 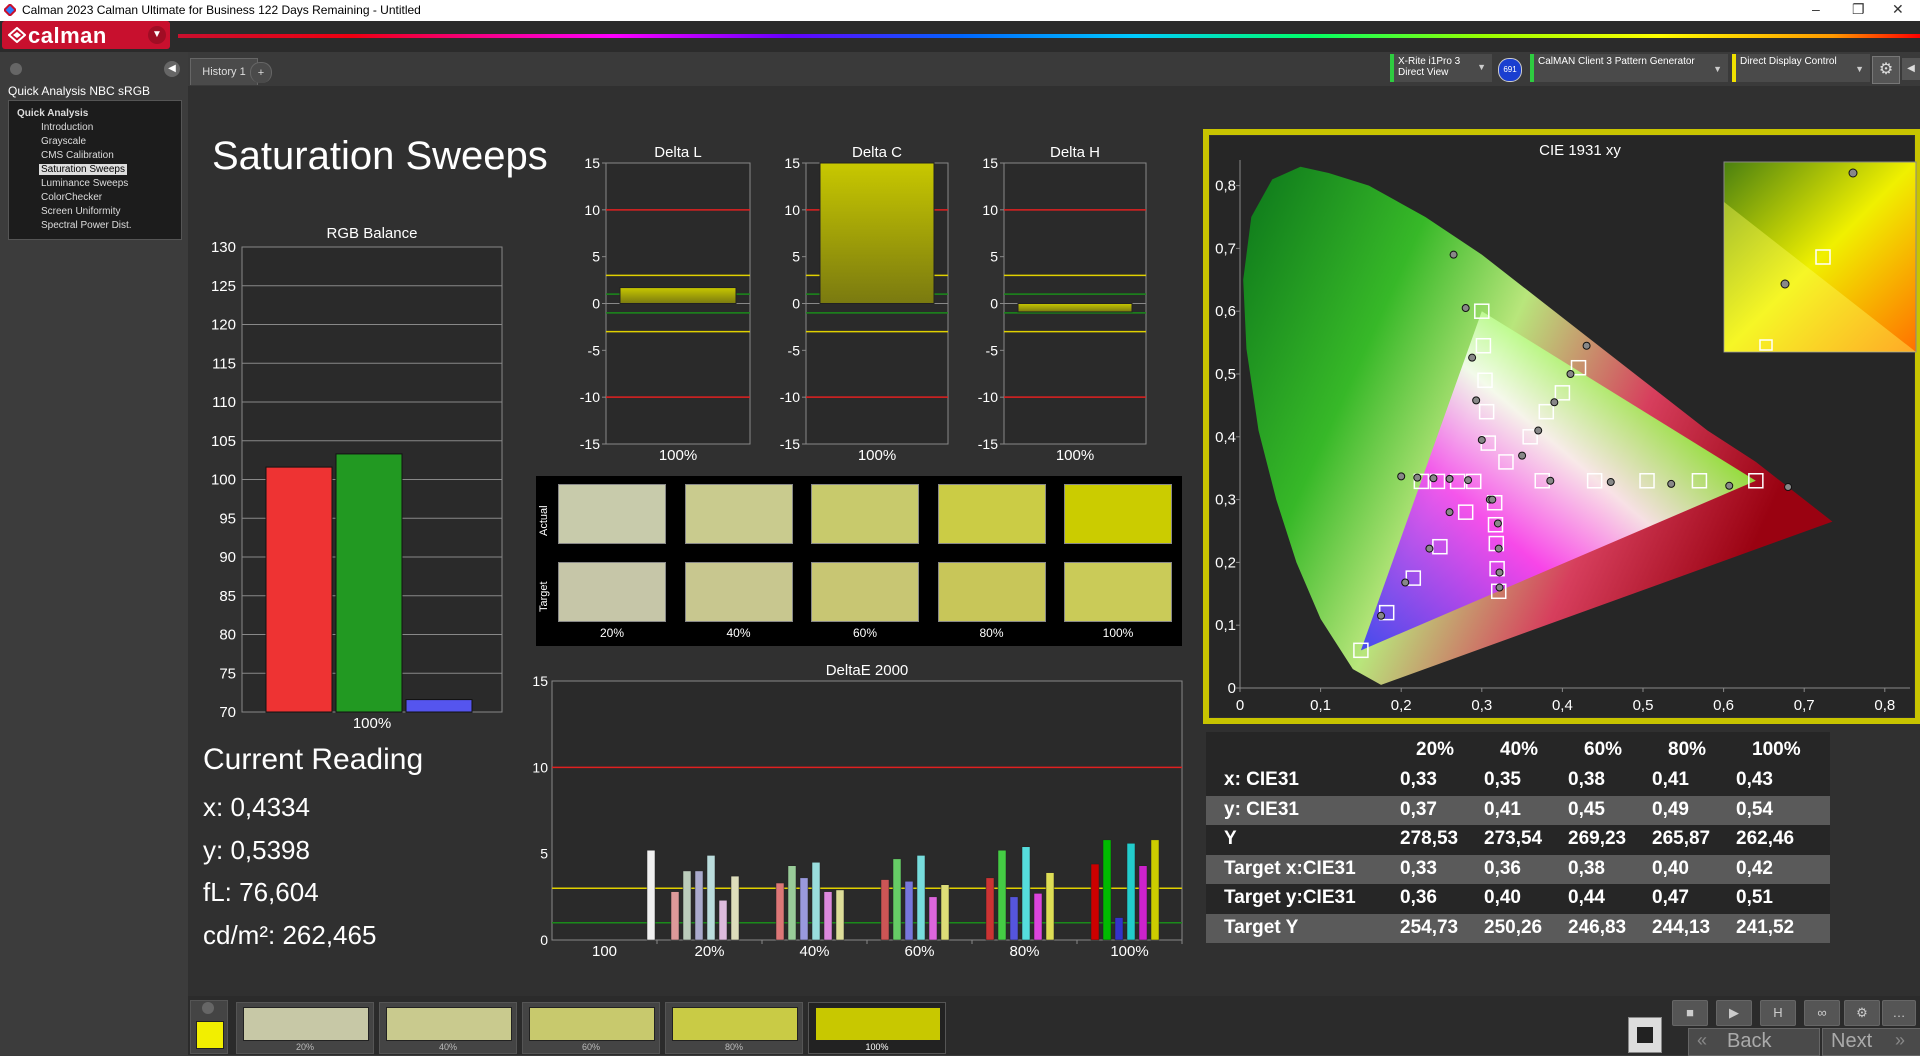 I want to click on delta-tick-label: -10, so click(x=590, y=397).